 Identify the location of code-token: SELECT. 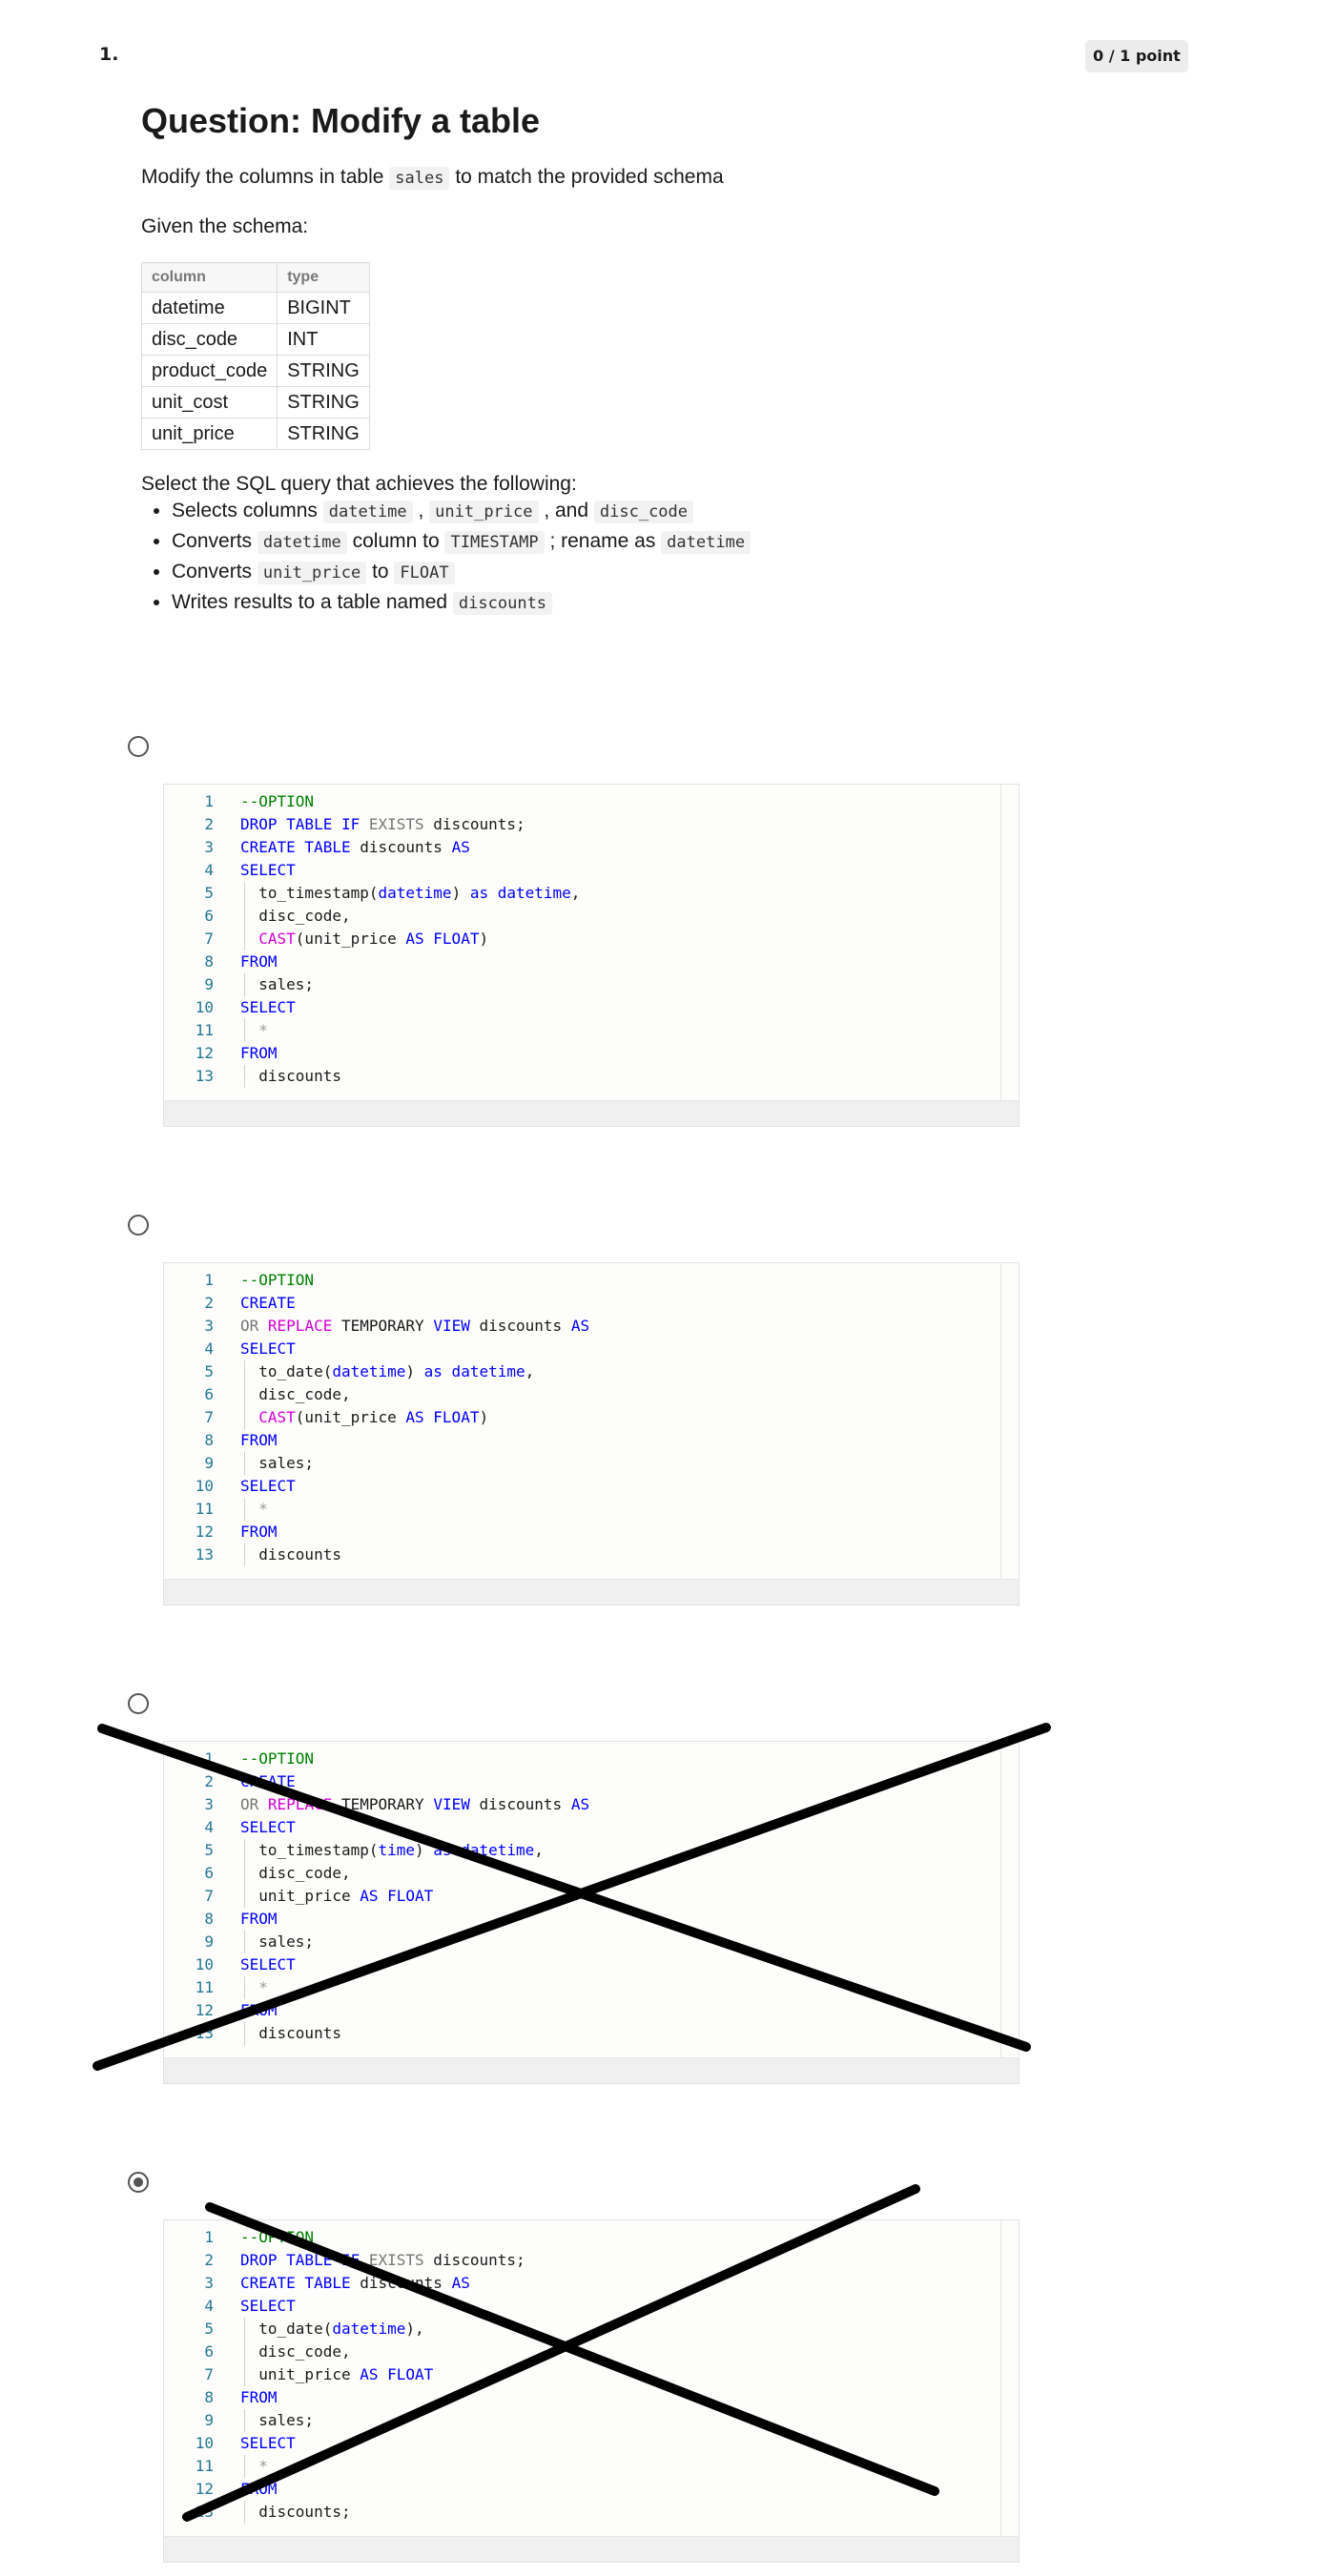
(268, 1964).